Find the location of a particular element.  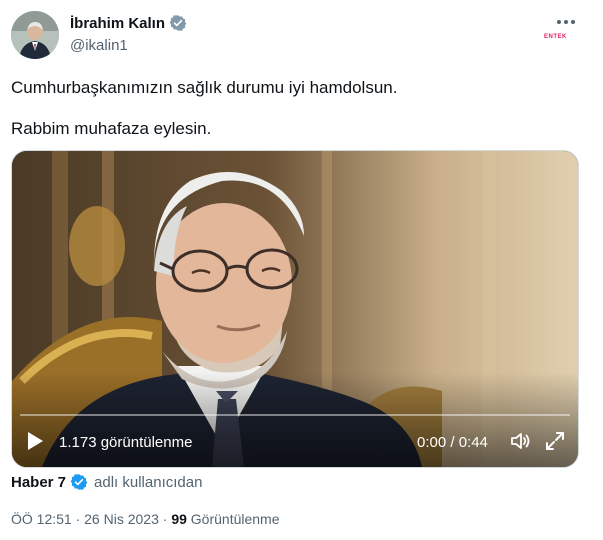

play-icon is located at coordinates (35, 441).